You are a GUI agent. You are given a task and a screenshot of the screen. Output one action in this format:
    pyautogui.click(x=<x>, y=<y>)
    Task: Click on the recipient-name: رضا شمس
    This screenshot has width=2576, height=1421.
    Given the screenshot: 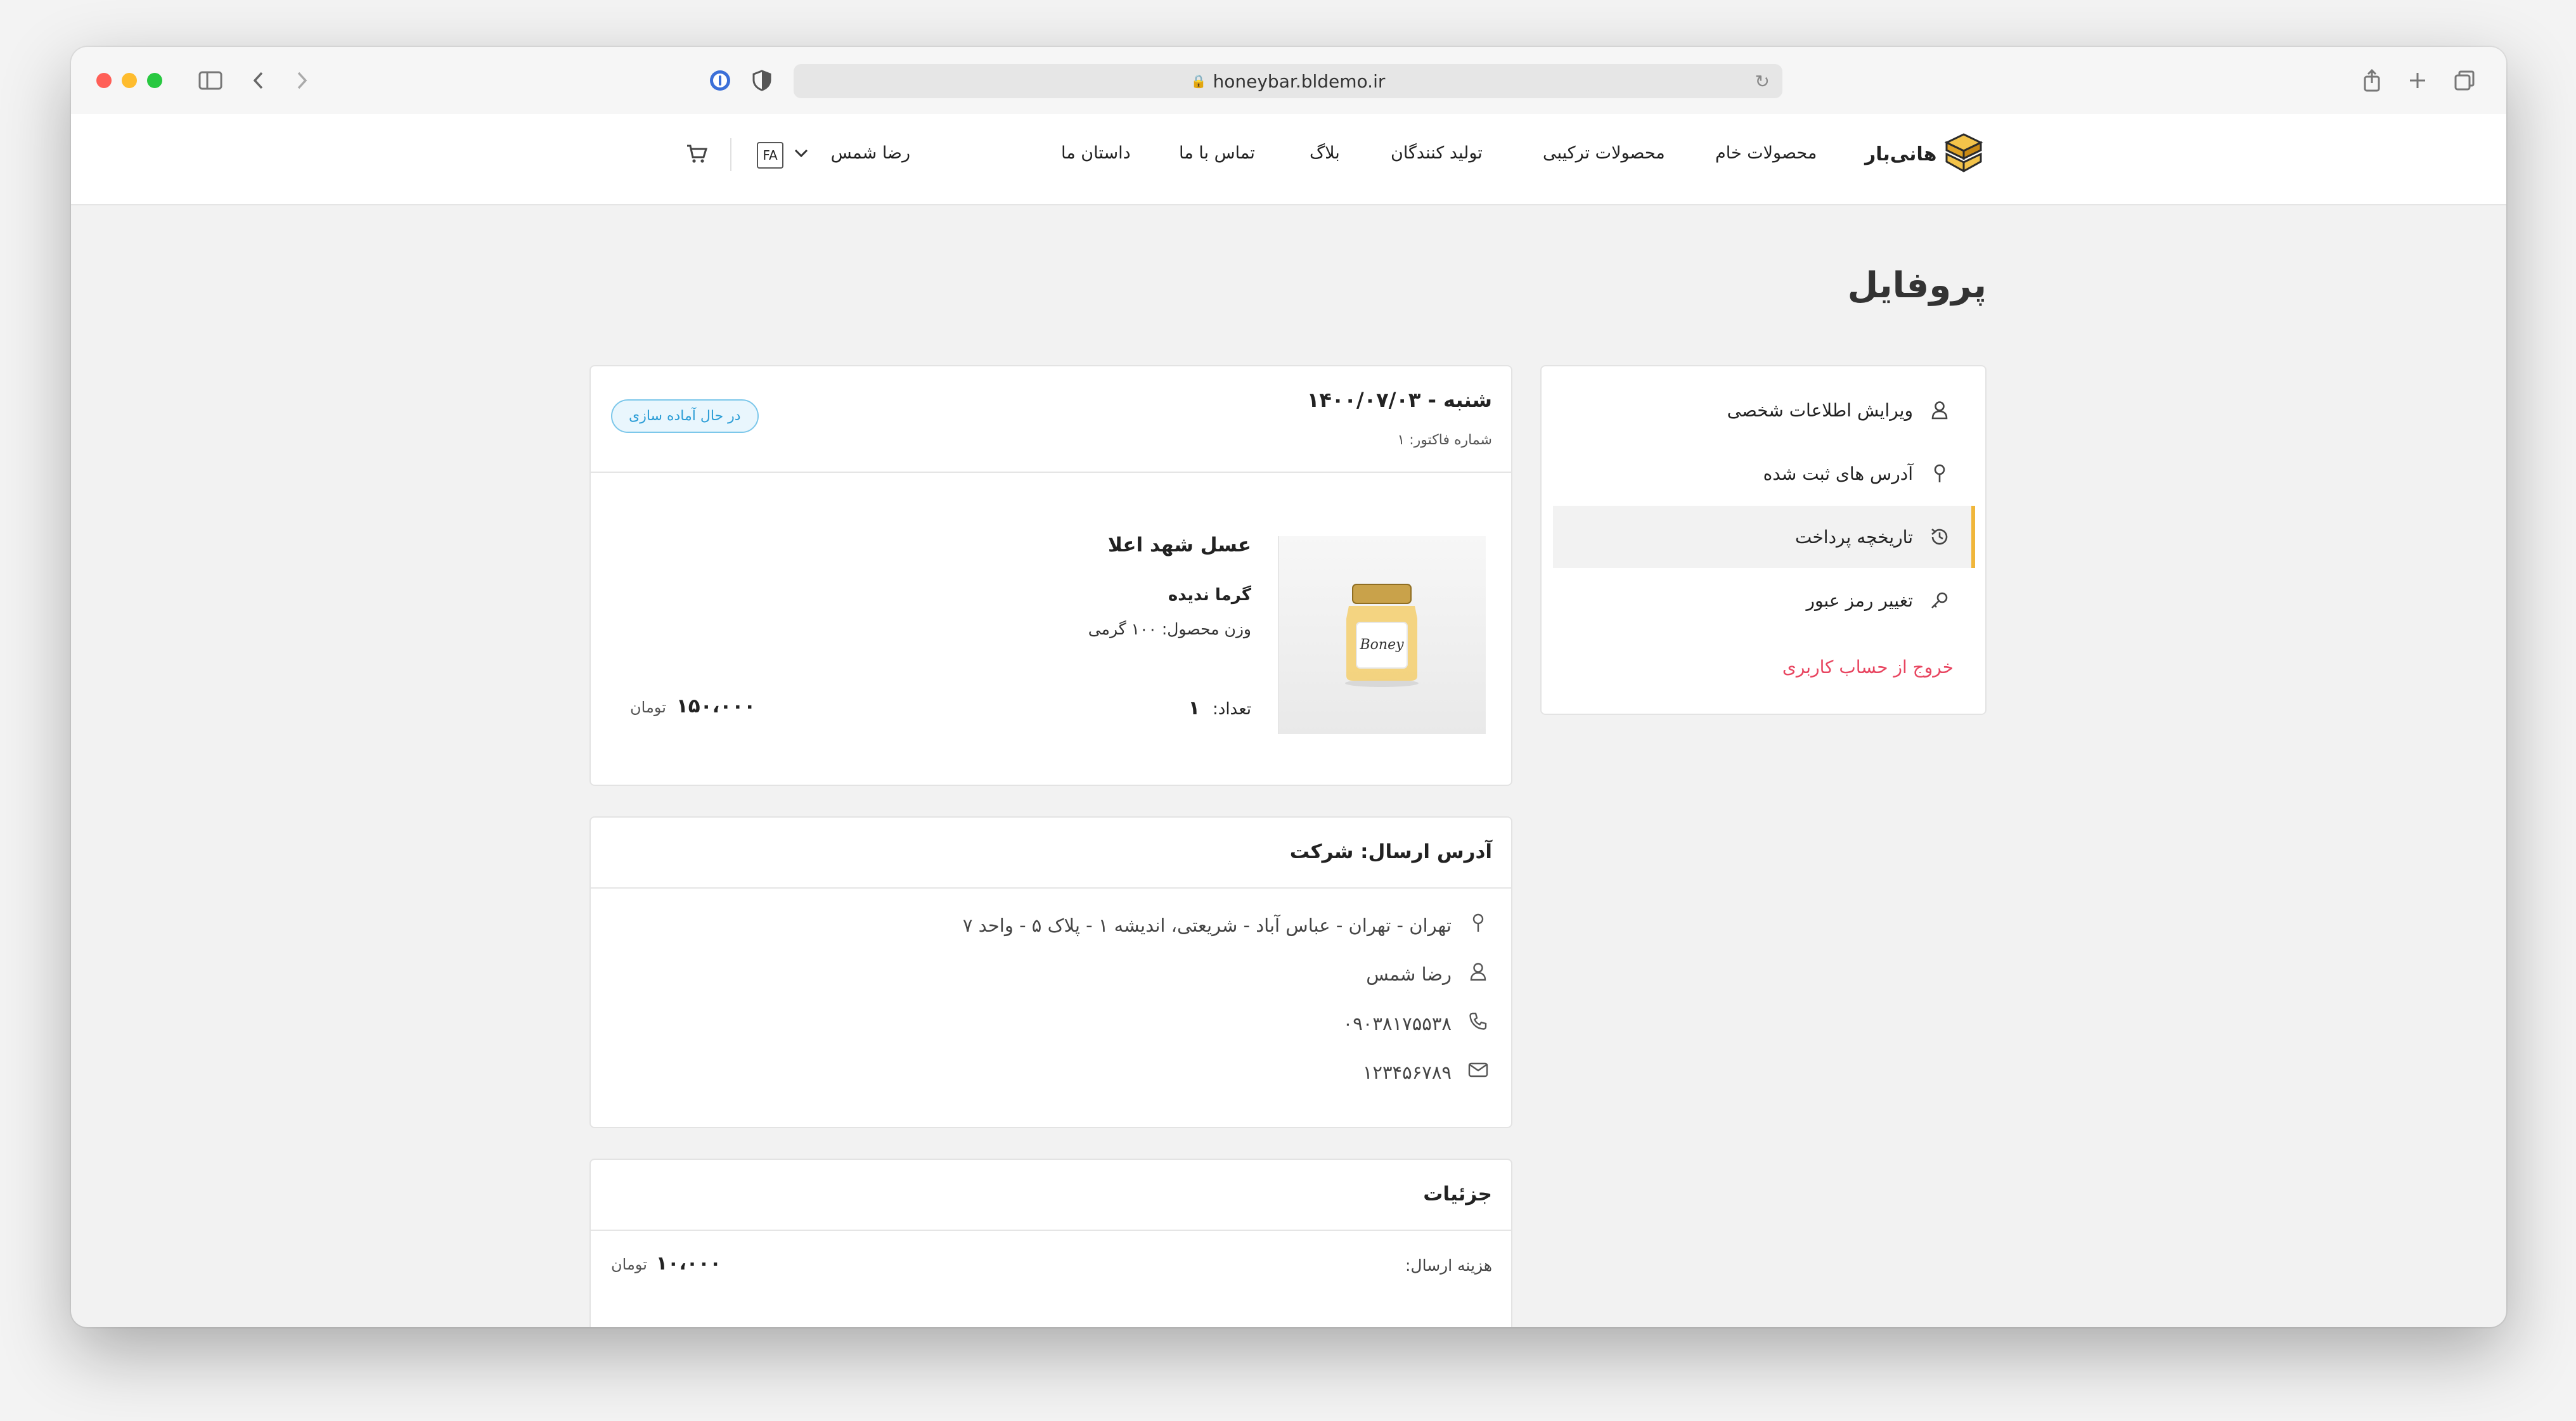 What is the action you would take?
    pyautogui.click(x=1409, y=974)
    